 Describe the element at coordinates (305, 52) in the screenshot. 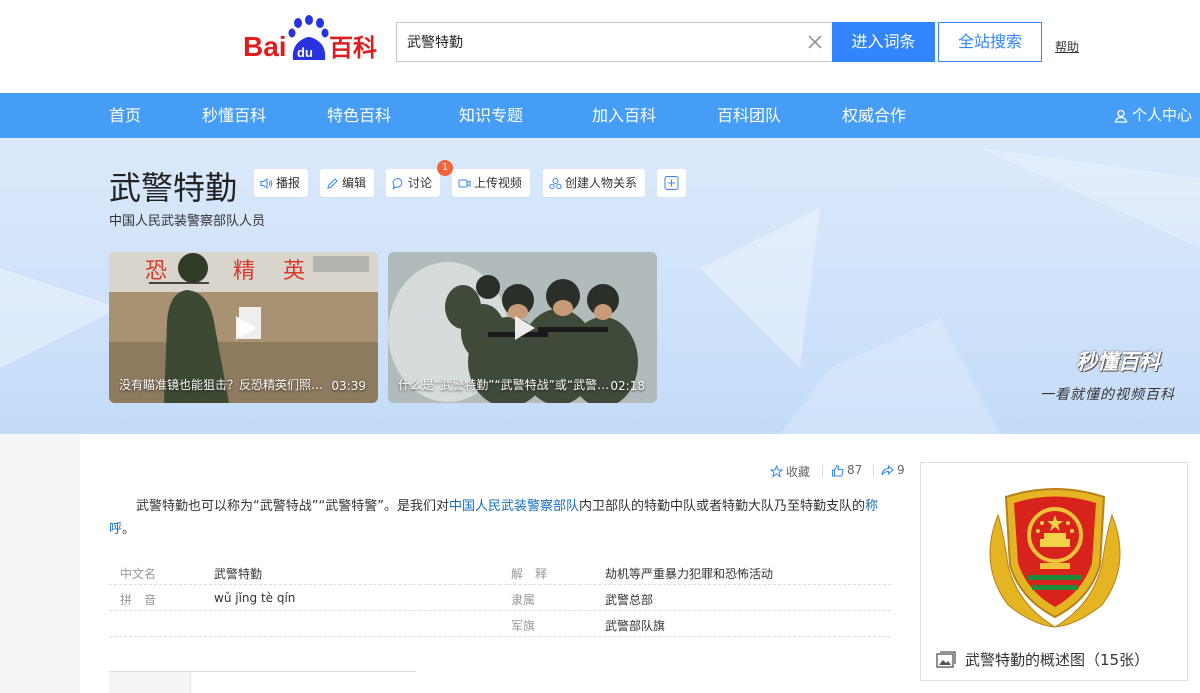

I see `svg-text: du` at that location.